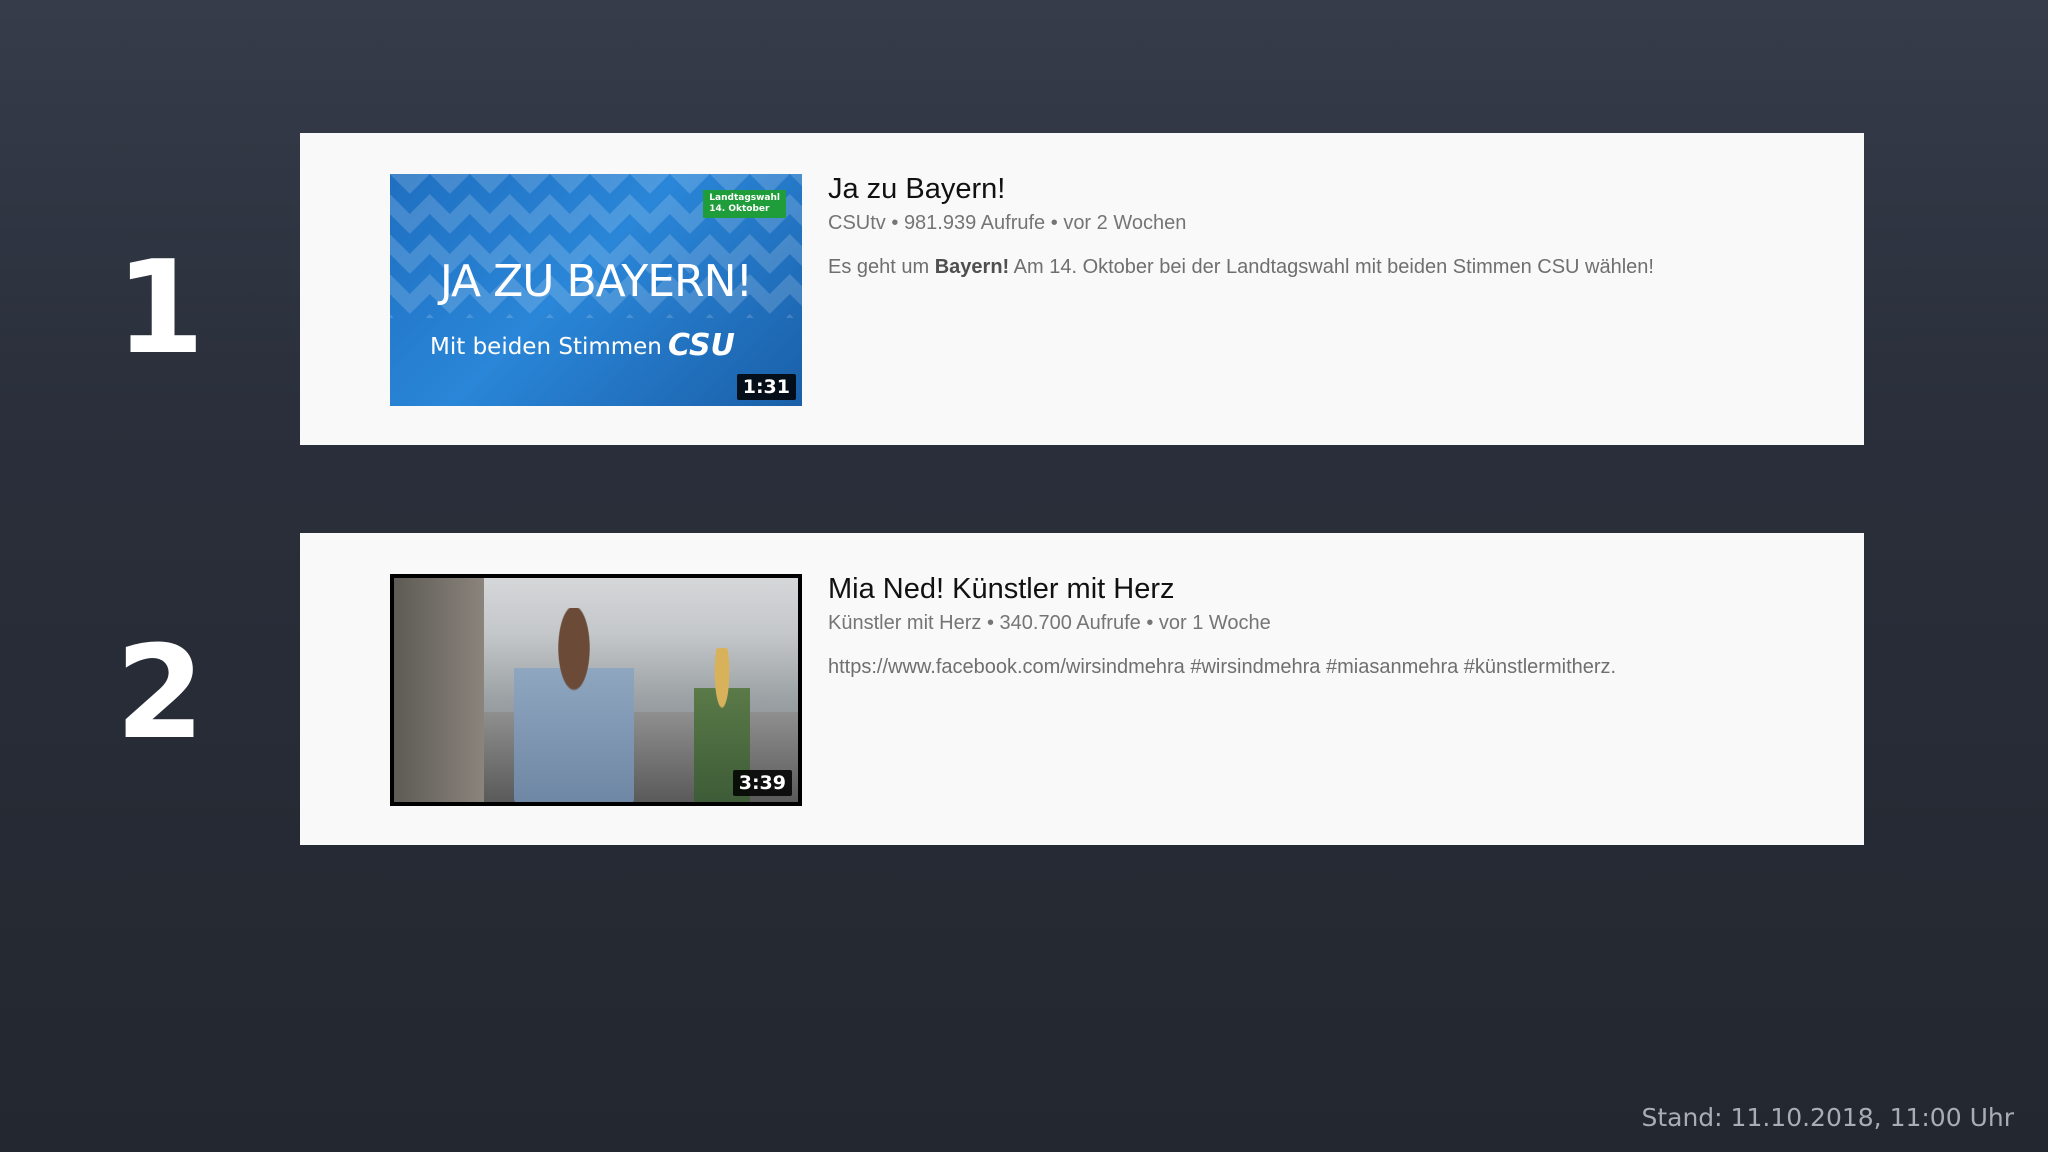 This screenshot has width=2048, height=1152. I want to click on csu-logo: CSU, so click(701, 345).